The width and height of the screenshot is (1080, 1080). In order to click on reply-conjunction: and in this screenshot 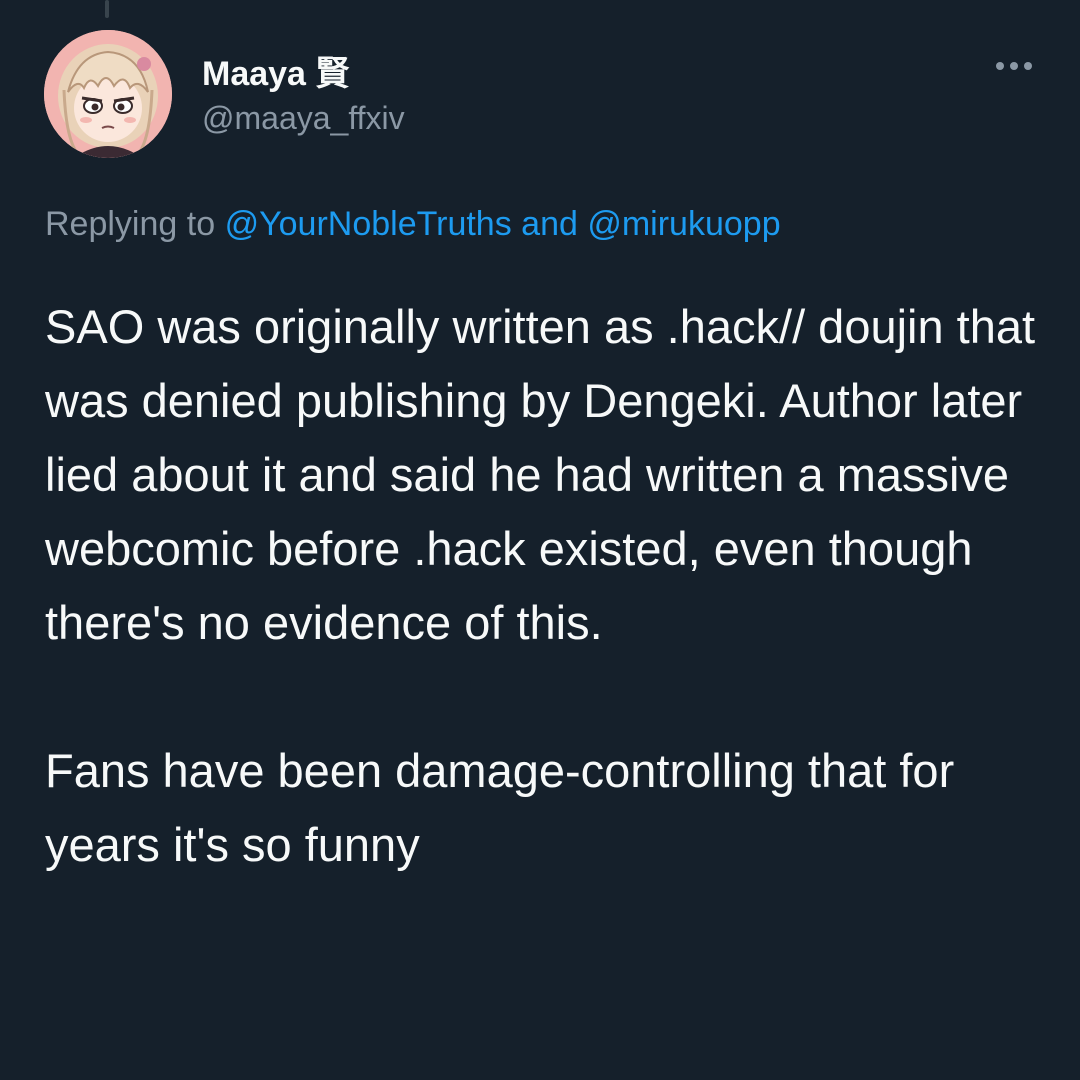, I will do `click(549, 224)`.